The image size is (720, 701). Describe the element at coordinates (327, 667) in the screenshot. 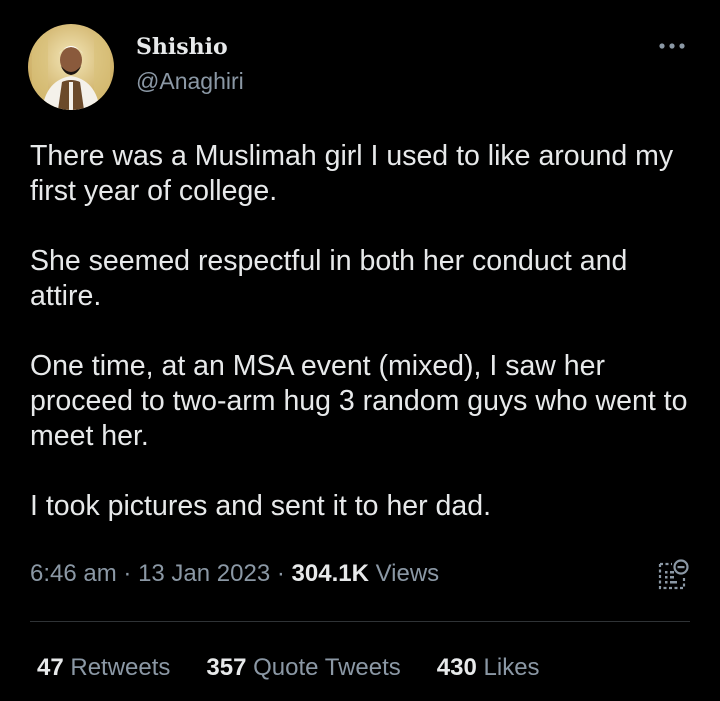

I see `quote-tweets-label: Quote Tweets` at that location.